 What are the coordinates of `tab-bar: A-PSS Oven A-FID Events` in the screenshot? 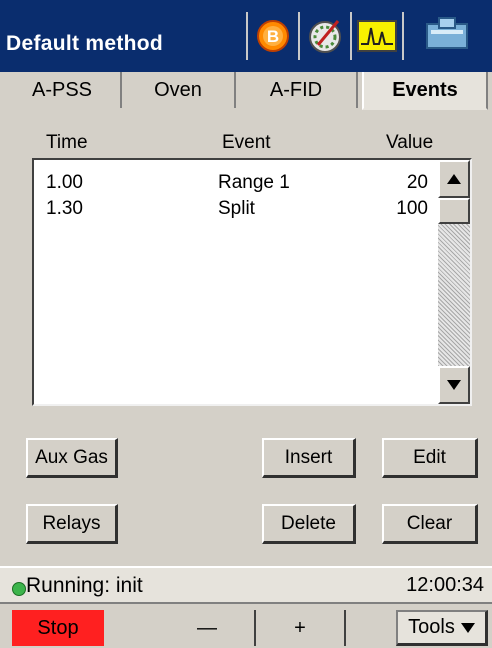 It's located at (246, 92).